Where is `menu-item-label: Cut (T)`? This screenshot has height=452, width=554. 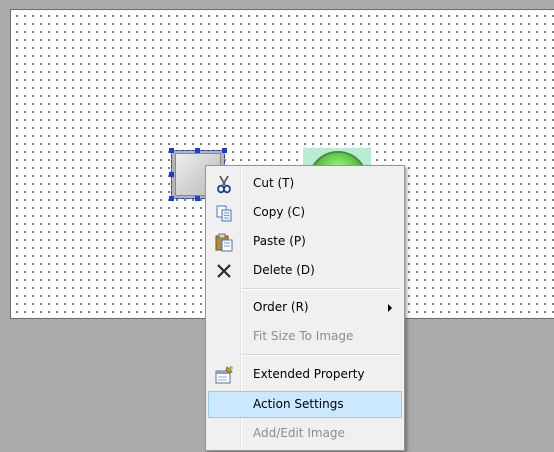
menu-item-label: Cut (T) is located at coordinates (274, 183).